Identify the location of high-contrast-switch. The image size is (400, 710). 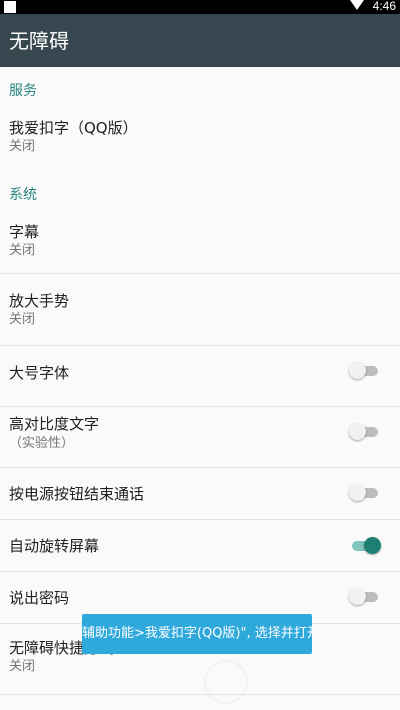
(364, 432).